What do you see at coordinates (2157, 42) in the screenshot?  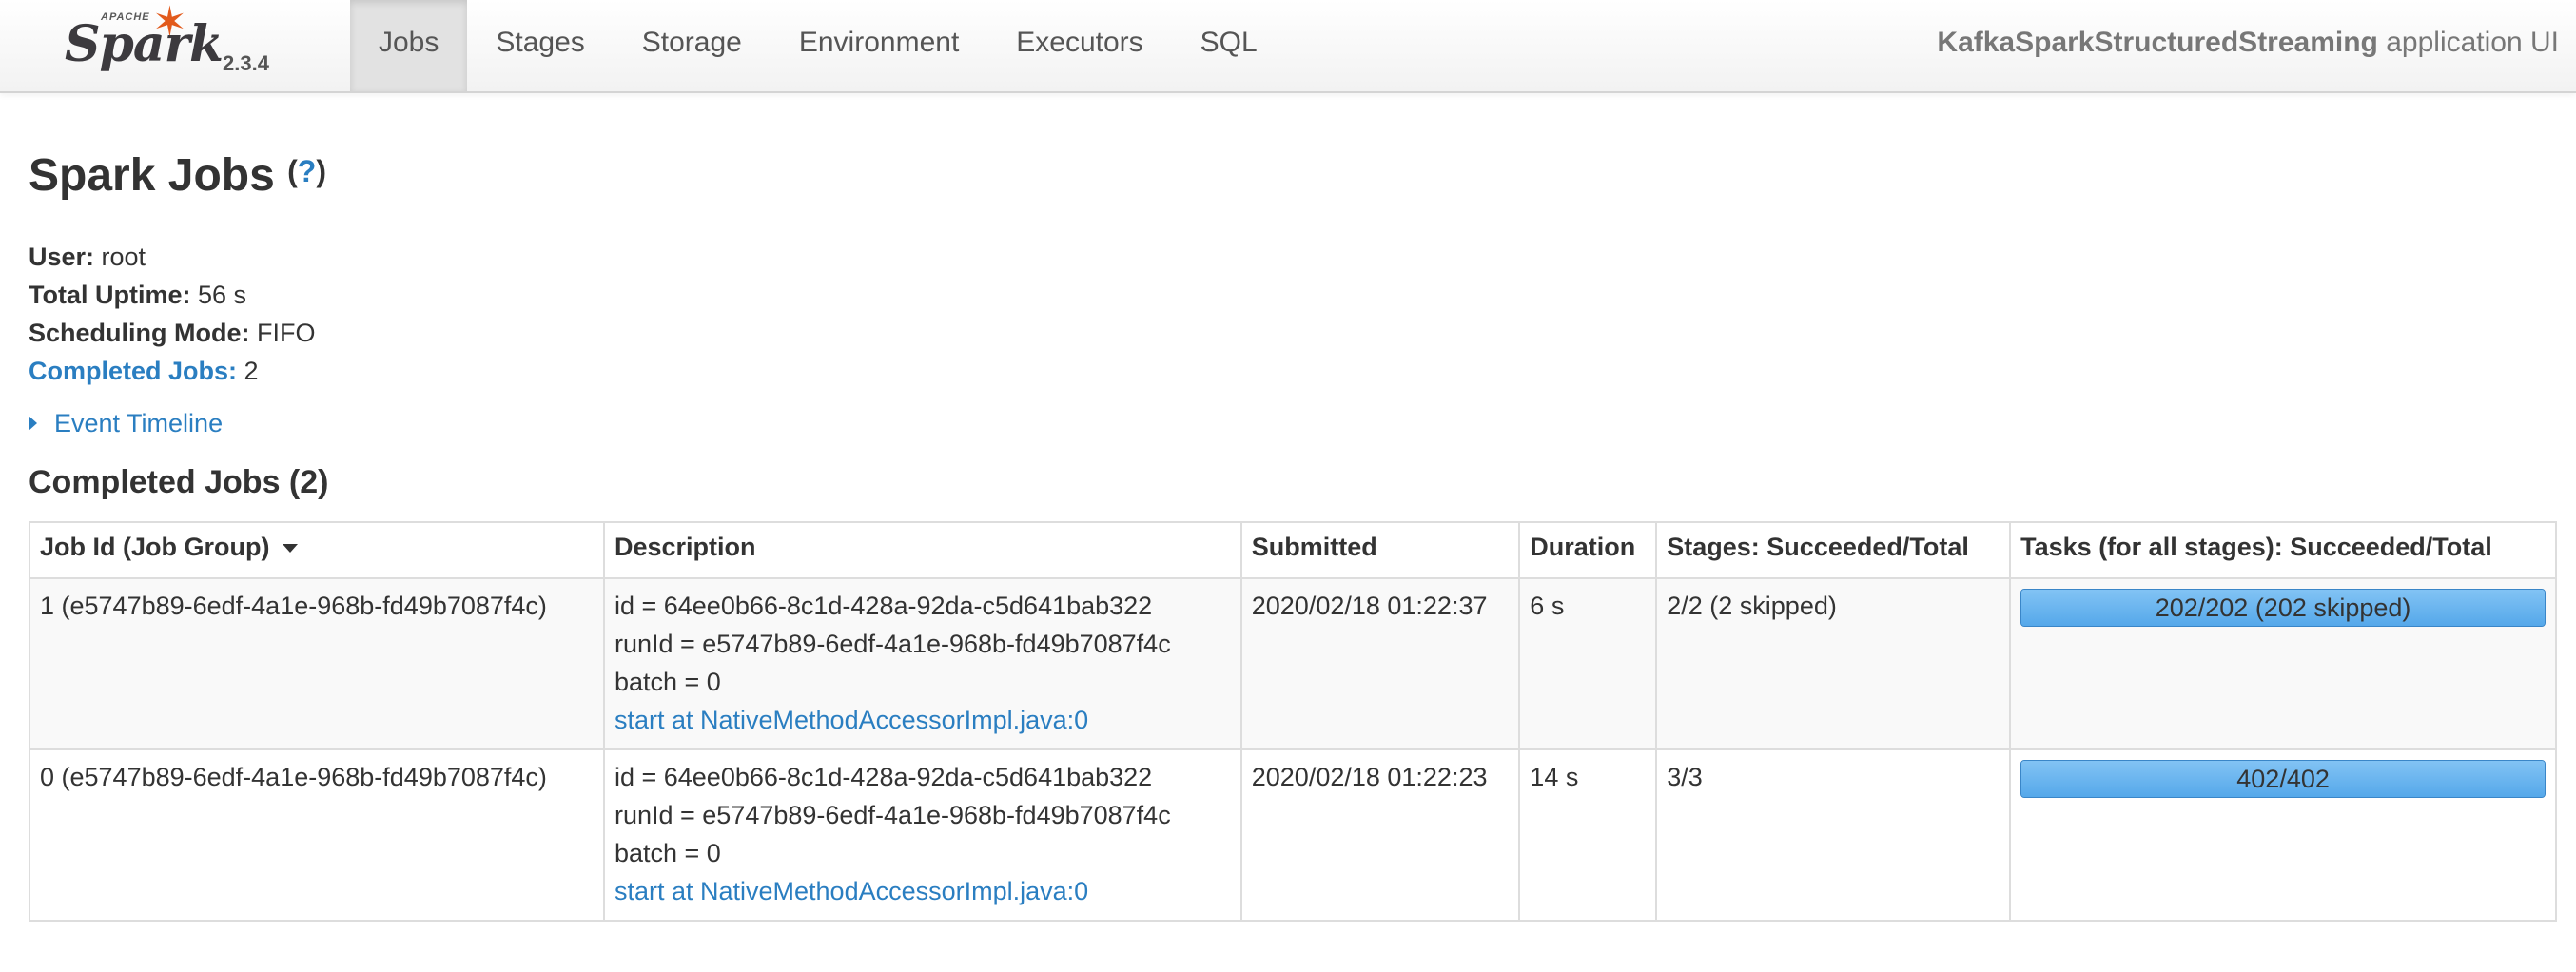 I see `application-name: KafkaSparkStructuredStreaming` at bounding box center [2157, 42].